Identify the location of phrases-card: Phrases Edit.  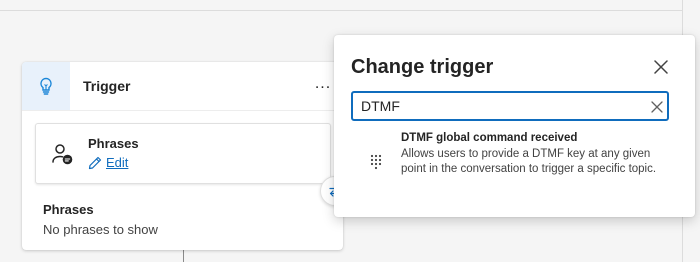
(183, 153).